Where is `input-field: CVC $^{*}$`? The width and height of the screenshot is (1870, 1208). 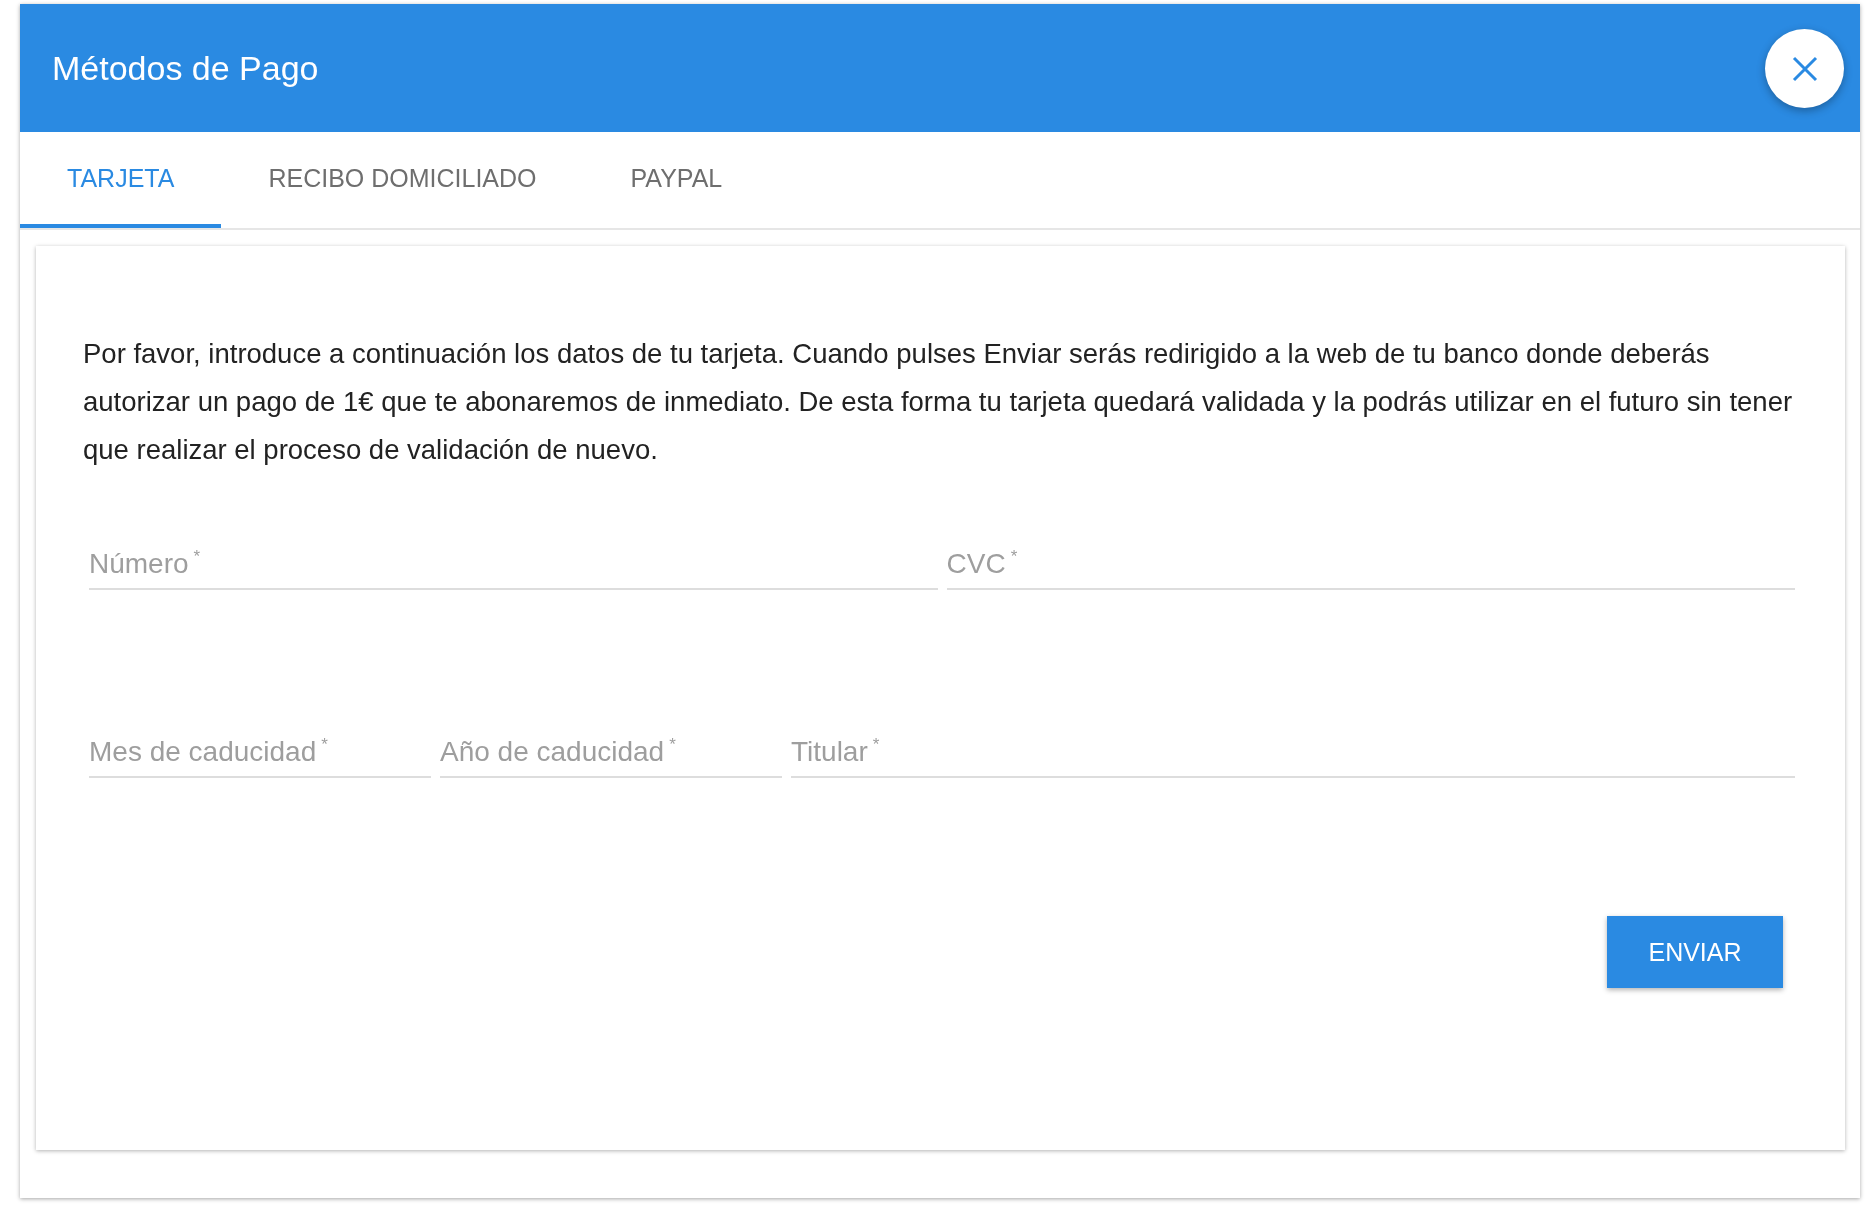
input-field: CVC $^{*}$ is located at coordinates (1370, 561).